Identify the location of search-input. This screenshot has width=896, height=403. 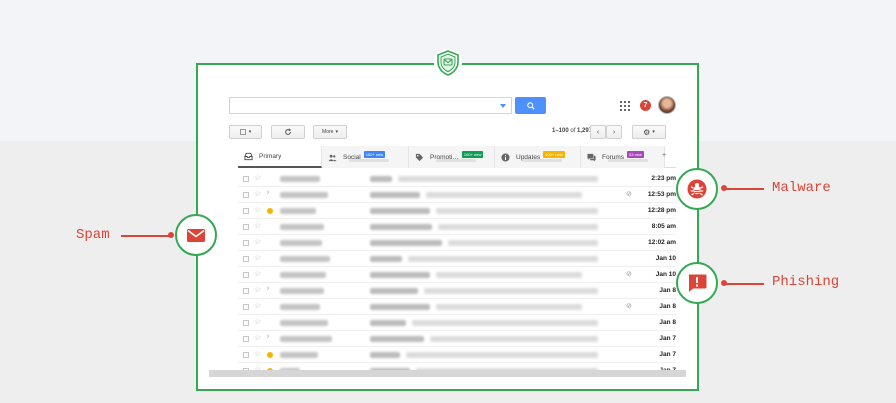
(370, 105).